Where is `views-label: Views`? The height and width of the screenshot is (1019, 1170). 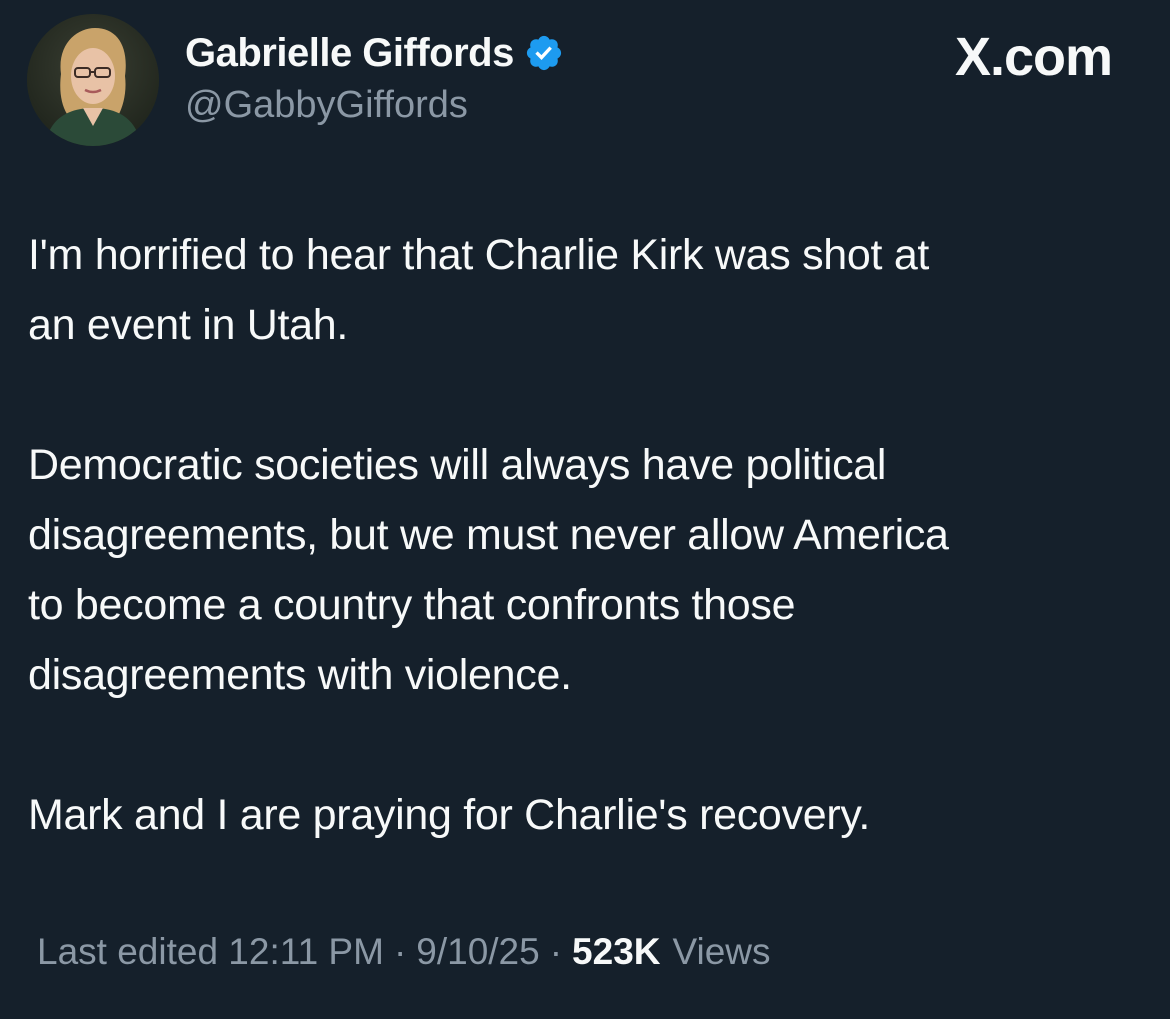
views-label: Views is located at coordinates (721, 951).